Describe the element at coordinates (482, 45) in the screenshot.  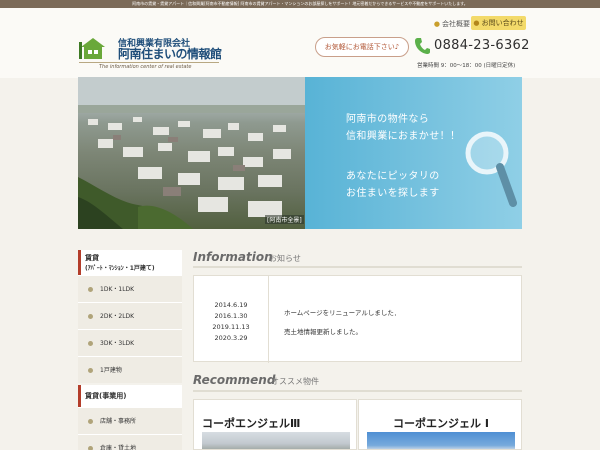
I see `phone-number: 0884-23-6362` at that location.